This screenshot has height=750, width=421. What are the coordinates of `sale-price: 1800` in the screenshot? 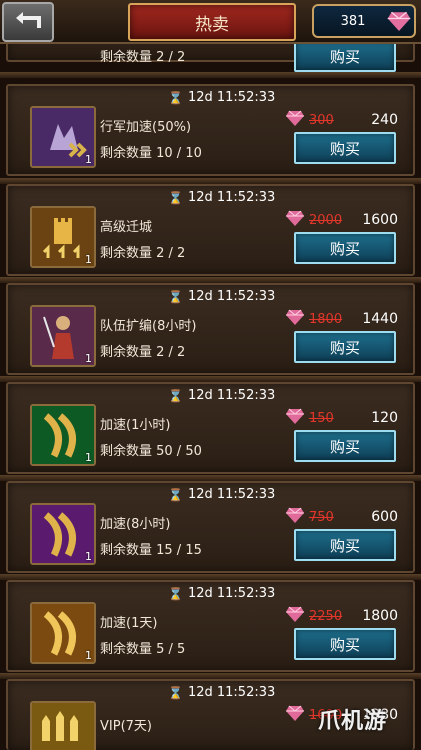 It's located at (380, 616).